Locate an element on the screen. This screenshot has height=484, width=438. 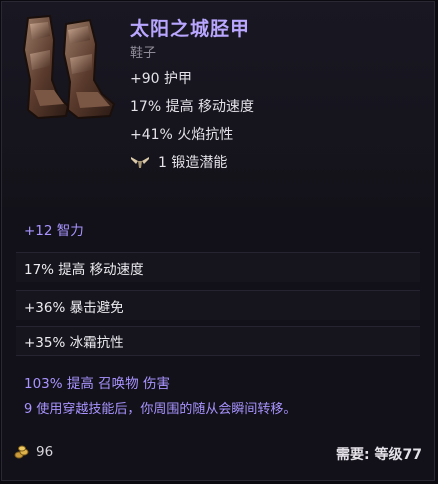
gold-value: 96 is located at coordinates (33, 452).